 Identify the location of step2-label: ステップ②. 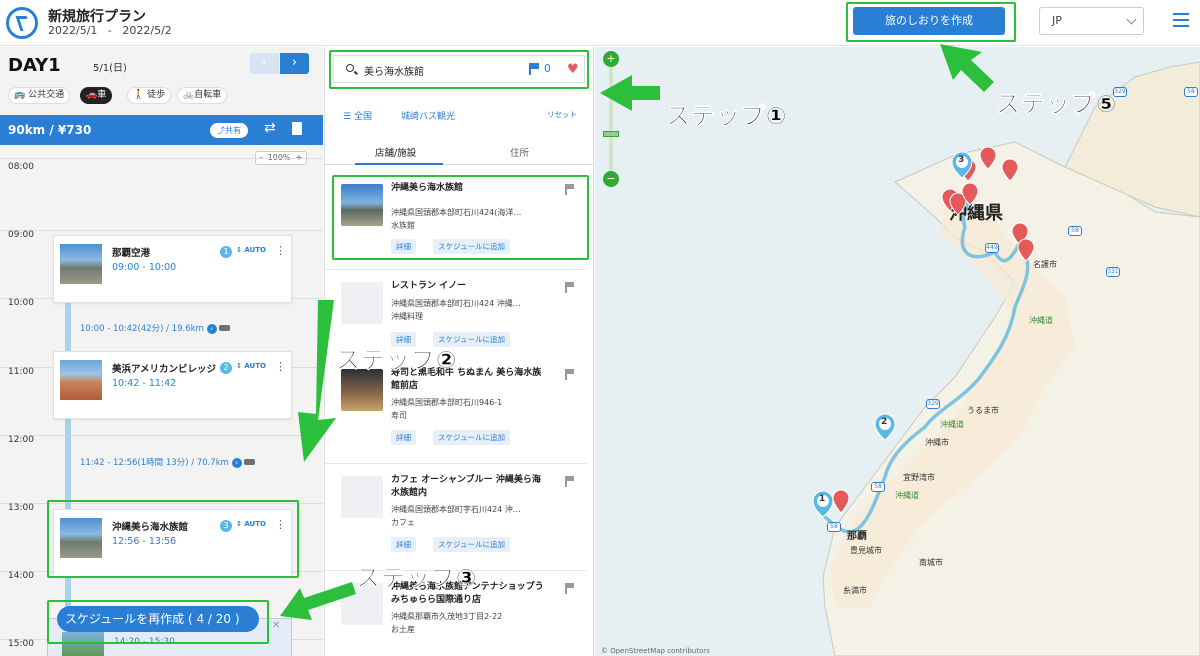
(397, 360).